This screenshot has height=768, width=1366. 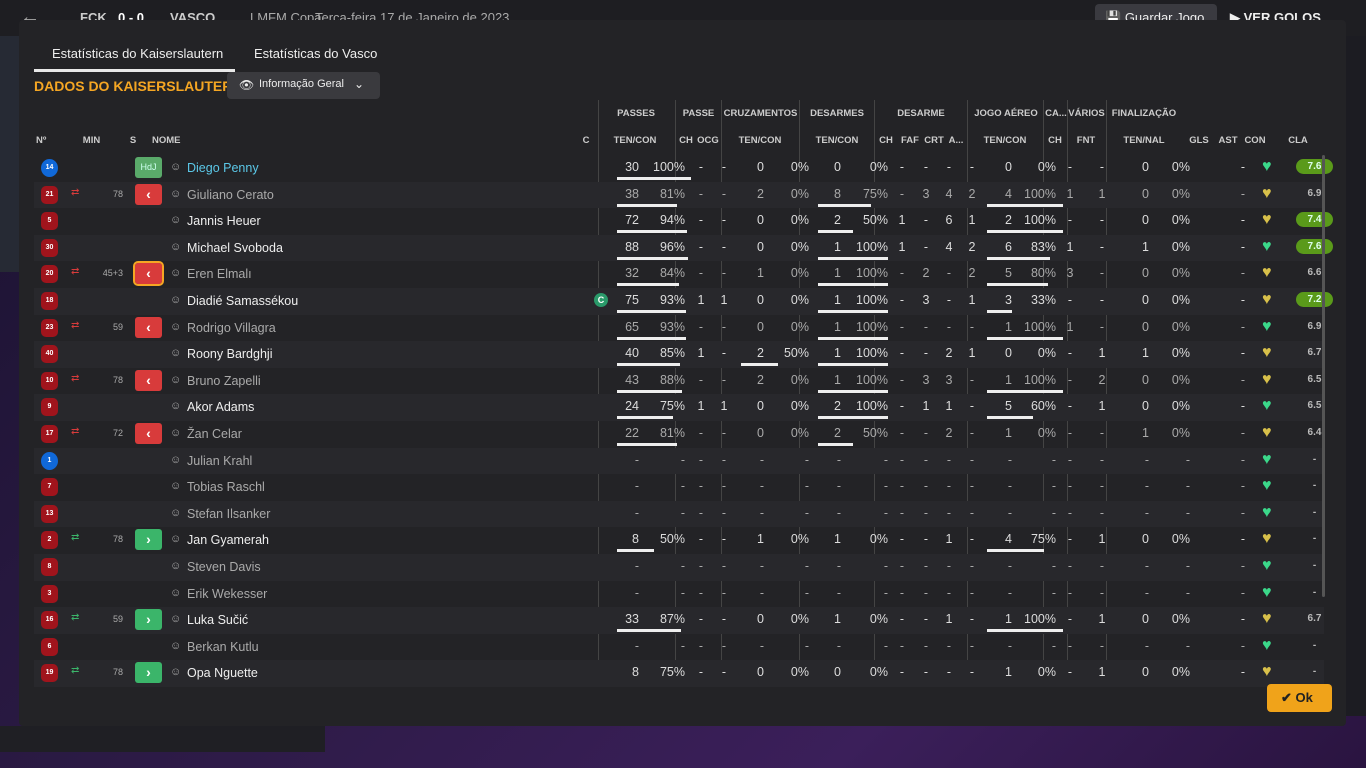 I want to click on player-name-link: Giuliano Cerato, so click(x=230, y=195).